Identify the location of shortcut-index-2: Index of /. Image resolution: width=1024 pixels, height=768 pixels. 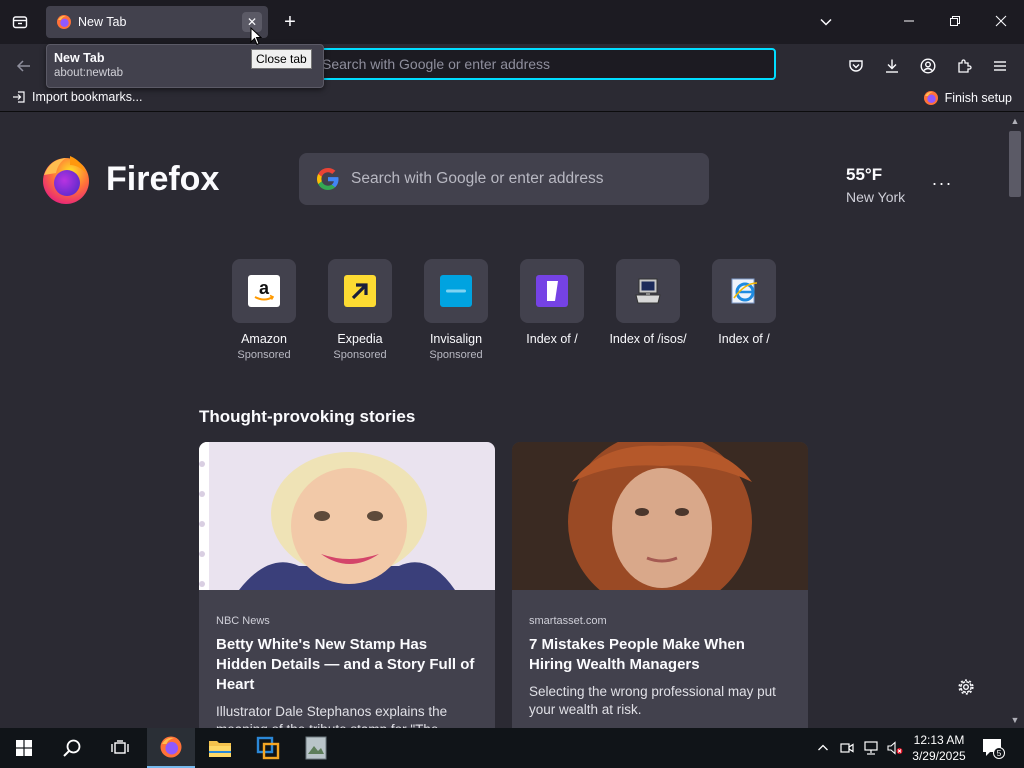
(744, 310).